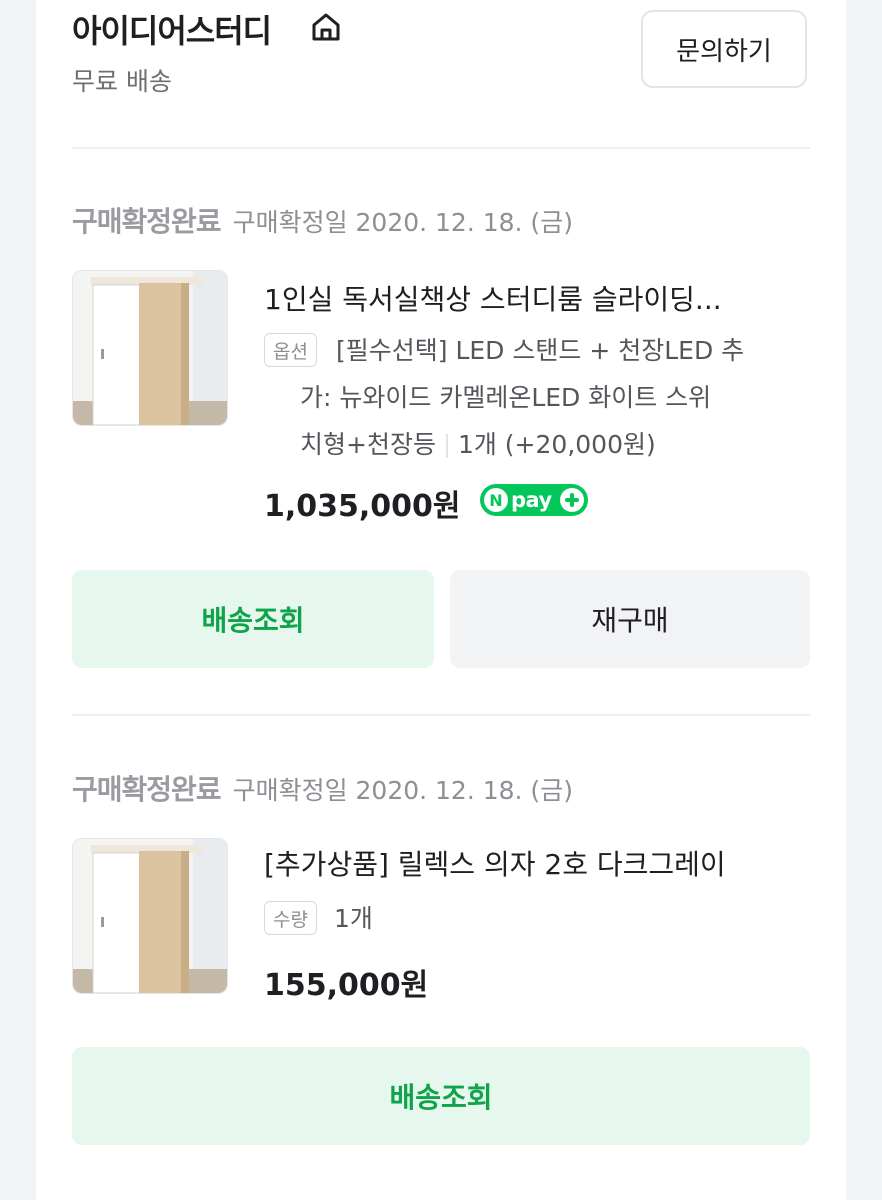 This screenshot has height=1200, width=882. Describe the element at coordinates (290, 350) in the screenshot. I see `option-badge: 옵션` at that location.